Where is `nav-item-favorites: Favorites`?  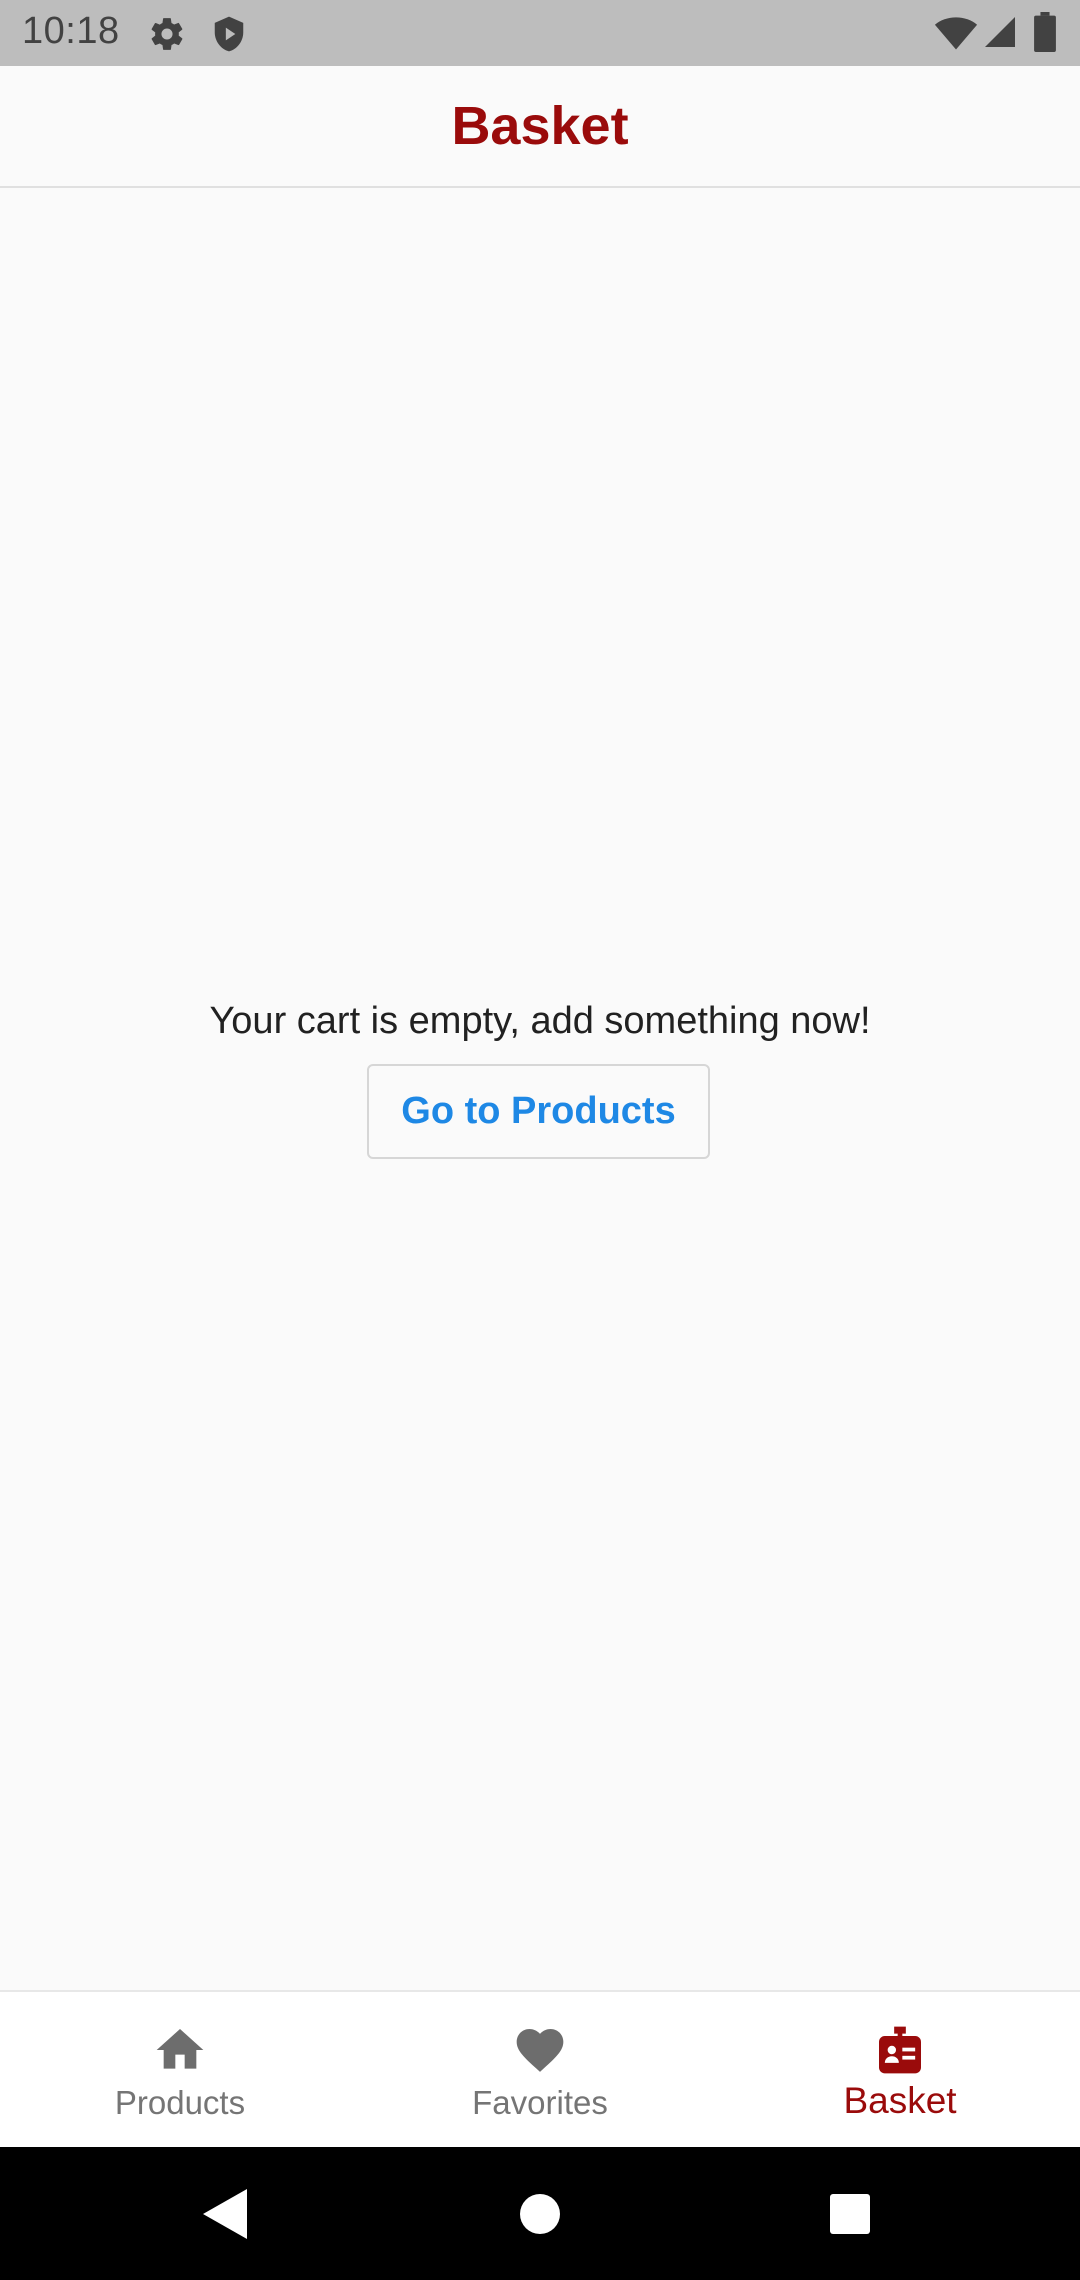 nav-item-favorites: Favorites is located at coordinates (540, 2070).